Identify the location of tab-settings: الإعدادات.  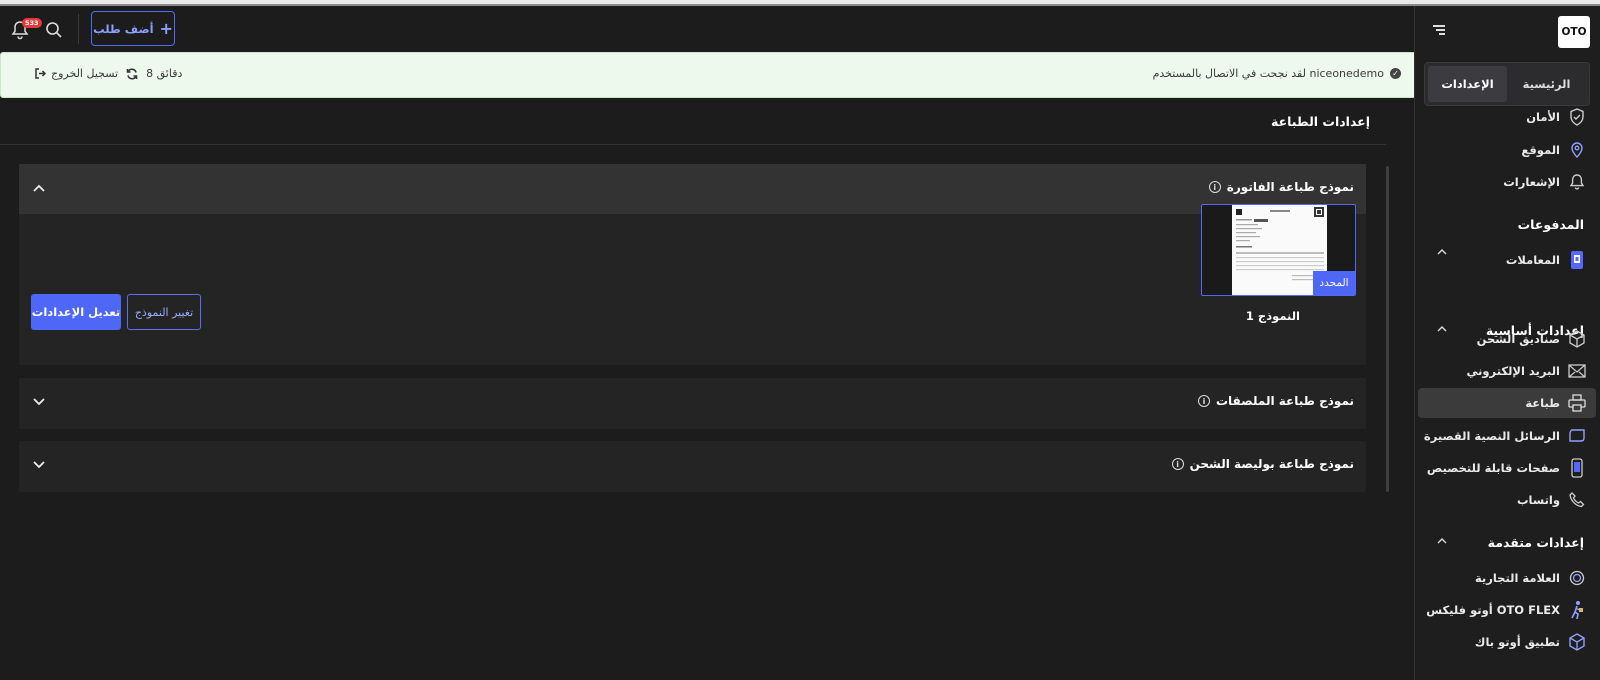
(1467, 84).